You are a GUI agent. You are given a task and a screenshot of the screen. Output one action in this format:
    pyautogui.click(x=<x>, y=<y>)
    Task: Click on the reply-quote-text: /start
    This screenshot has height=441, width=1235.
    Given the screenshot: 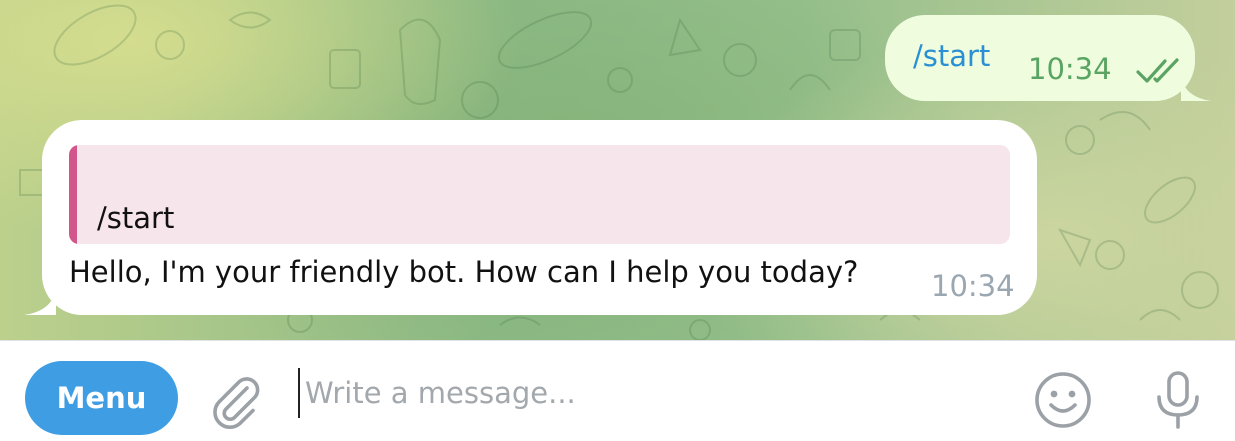 What is the action you would take?
    pyautogui.click(x=136, y=218)
    